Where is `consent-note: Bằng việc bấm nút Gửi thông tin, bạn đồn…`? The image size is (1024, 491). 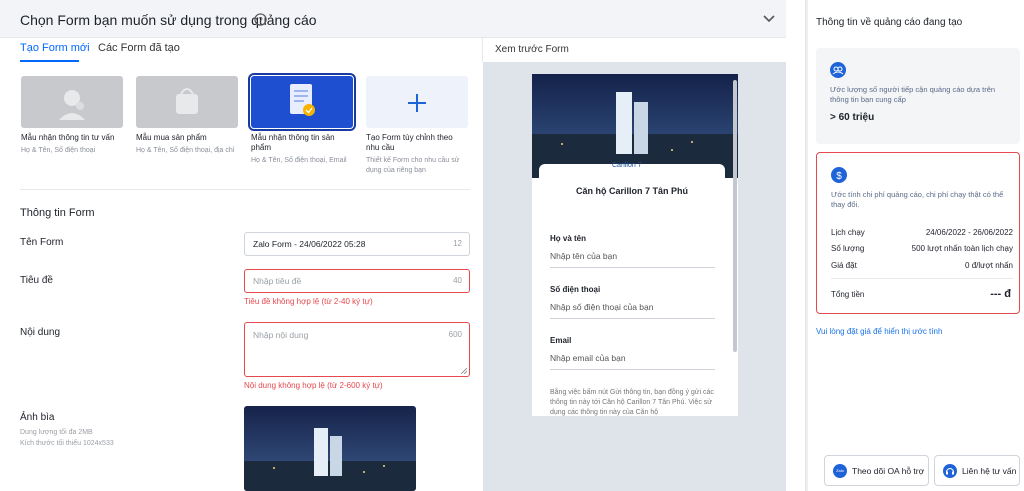
consent-note: Bằng việc bấm nút Gửi thông tin, bạn đồn… is located at coordinates (632, 402).